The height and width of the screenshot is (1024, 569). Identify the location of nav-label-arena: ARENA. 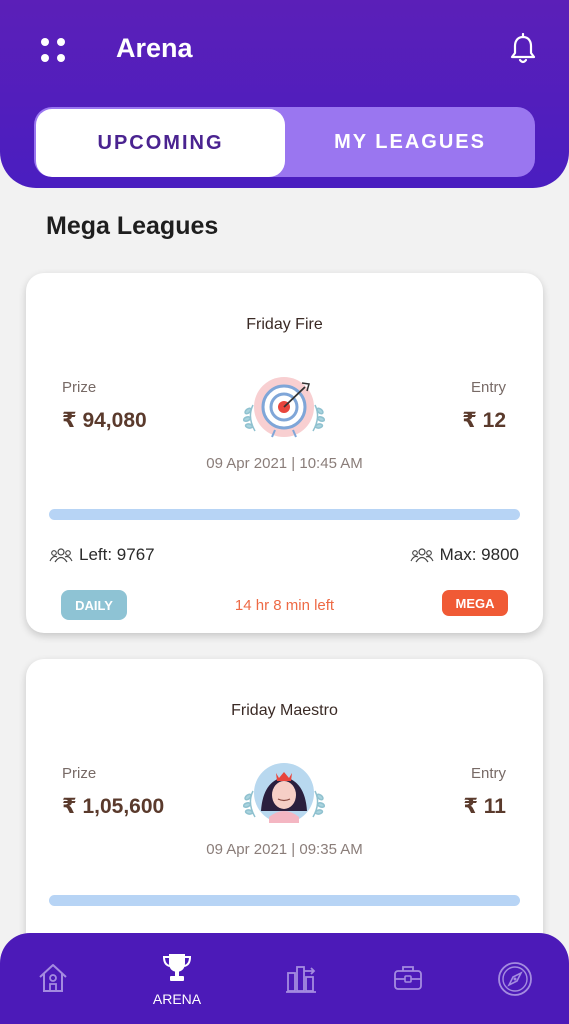
(177, 999).